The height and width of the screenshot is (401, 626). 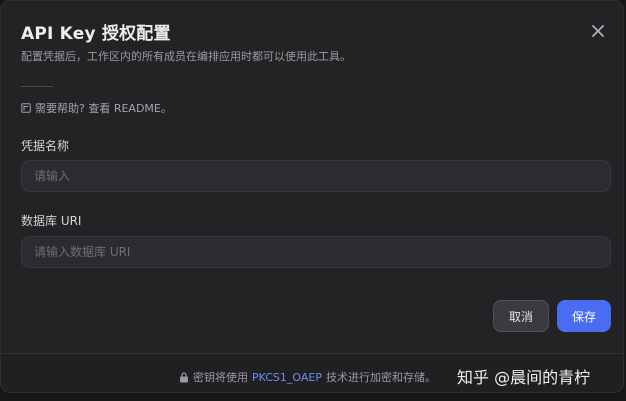 What do you see at coordinates (96, 34) in the screenshot?
I see `dialog-title: API Key 授权配置` at bounding box center [96, 34].